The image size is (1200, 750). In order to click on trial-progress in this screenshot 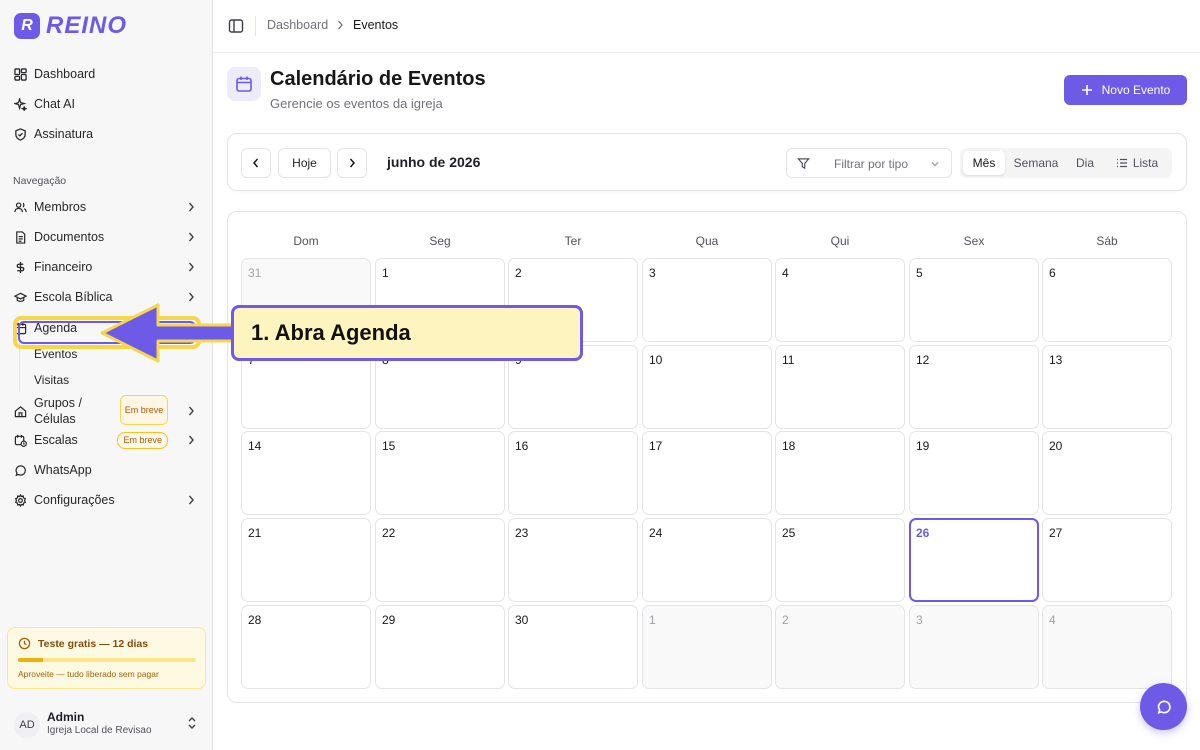, I will do `click(107, 660)`.